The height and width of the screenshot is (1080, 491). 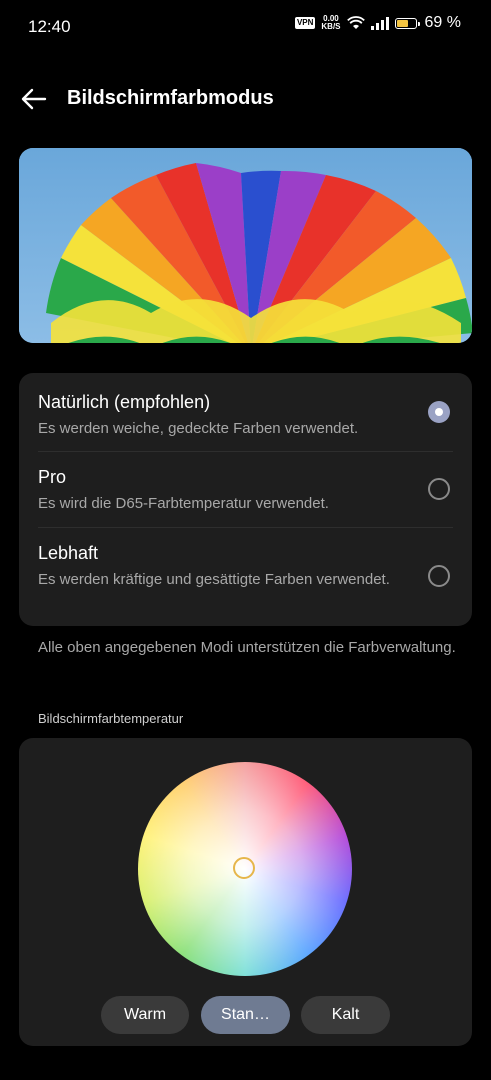 I want to click on network-speed: 0.00 KB/S, so click(x=330, y=23).